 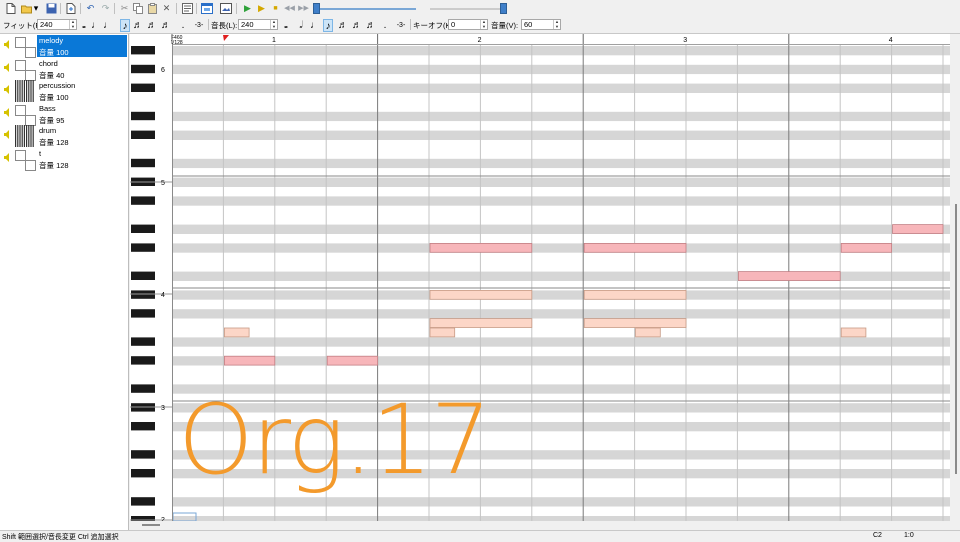 What do you see at coordinates (301, 25) in the screenshot?
I see `half-note-length-icon: 𝅗𝅥` at bounding box center [301, 25].